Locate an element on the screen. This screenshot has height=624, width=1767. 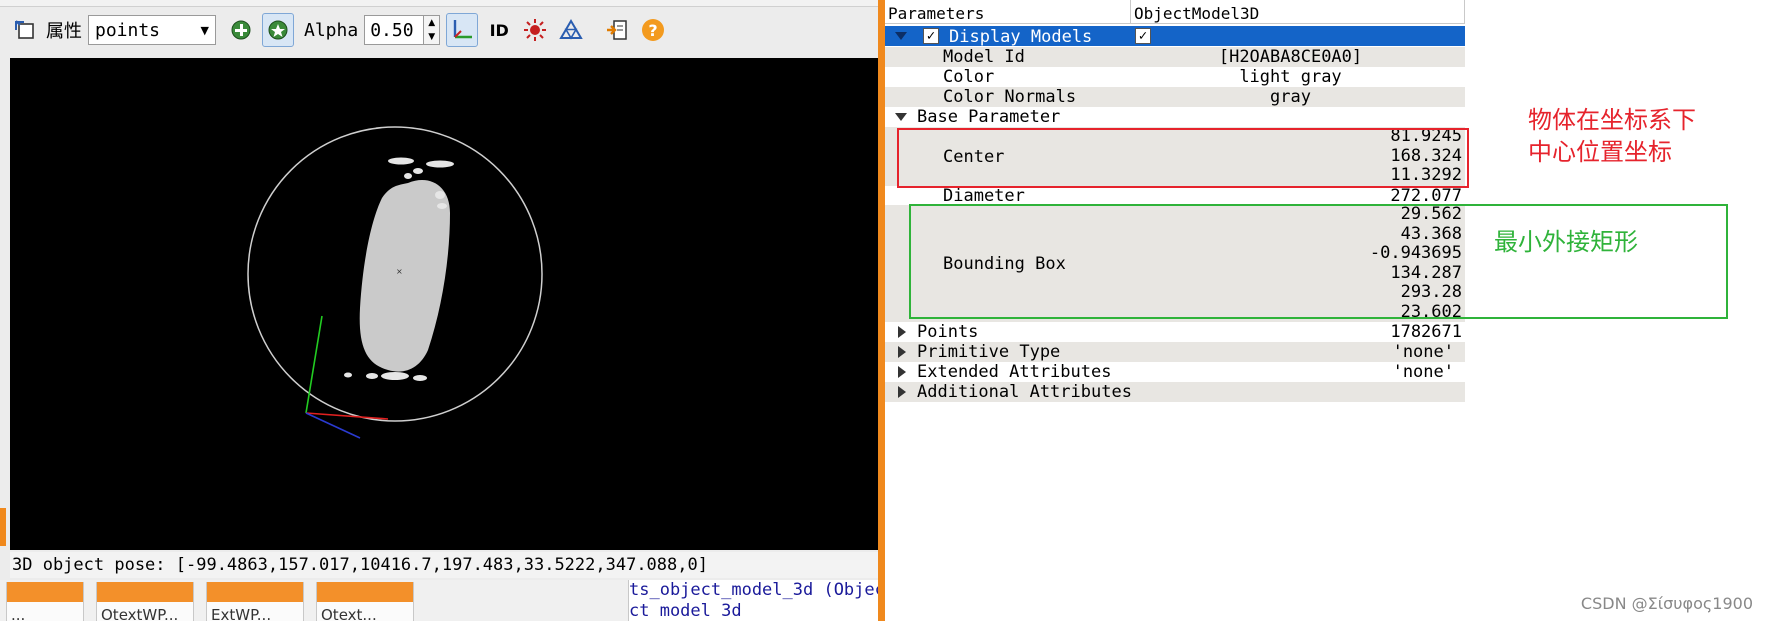
reset-view-button is located at coordinates (25, 30).